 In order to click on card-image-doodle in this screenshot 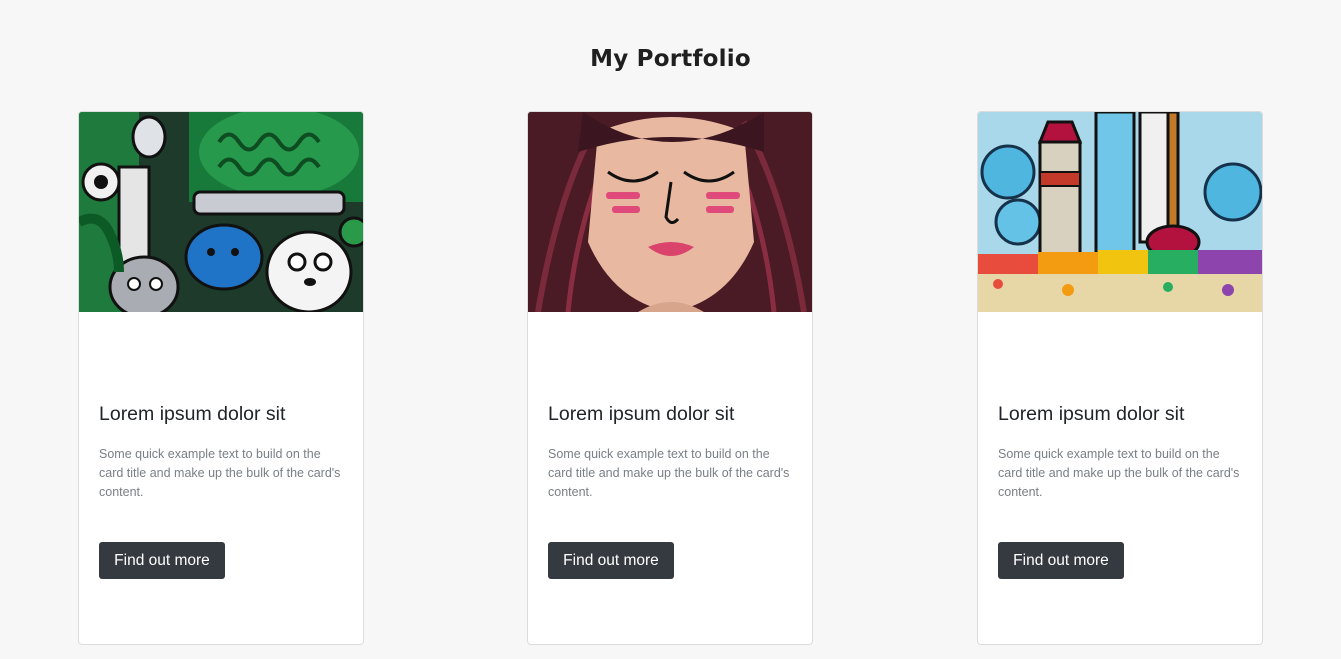, I will do `click(221, 212)`.